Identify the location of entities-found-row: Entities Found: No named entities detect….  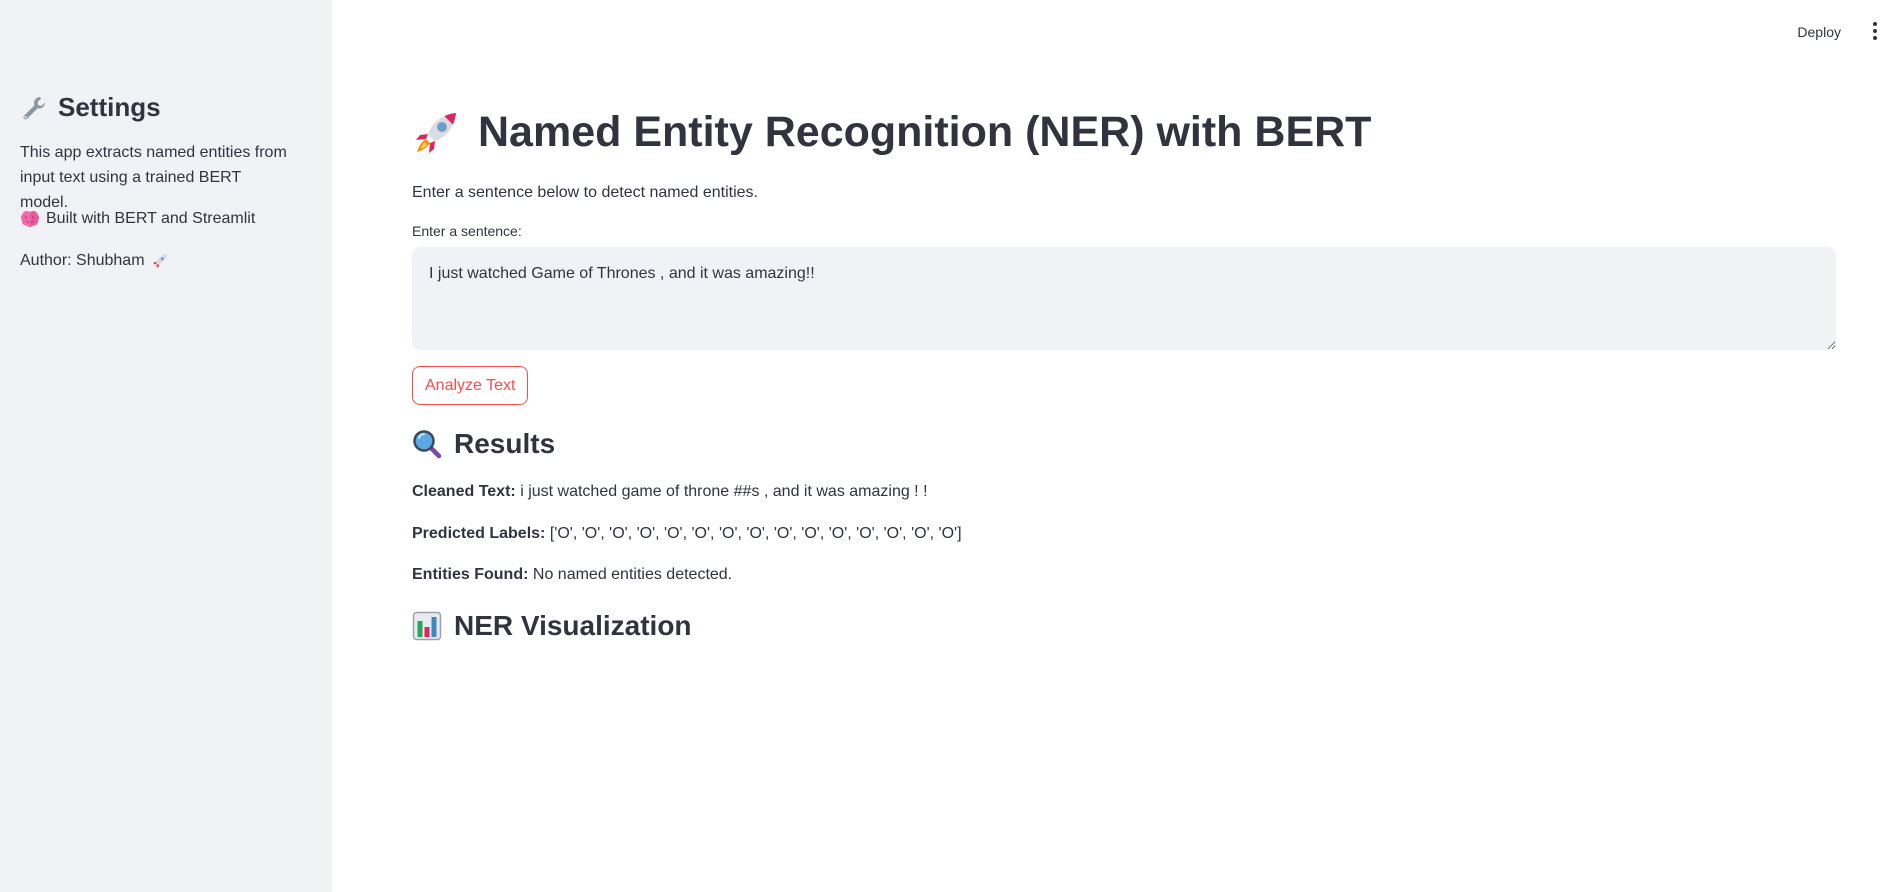
(572, 574).